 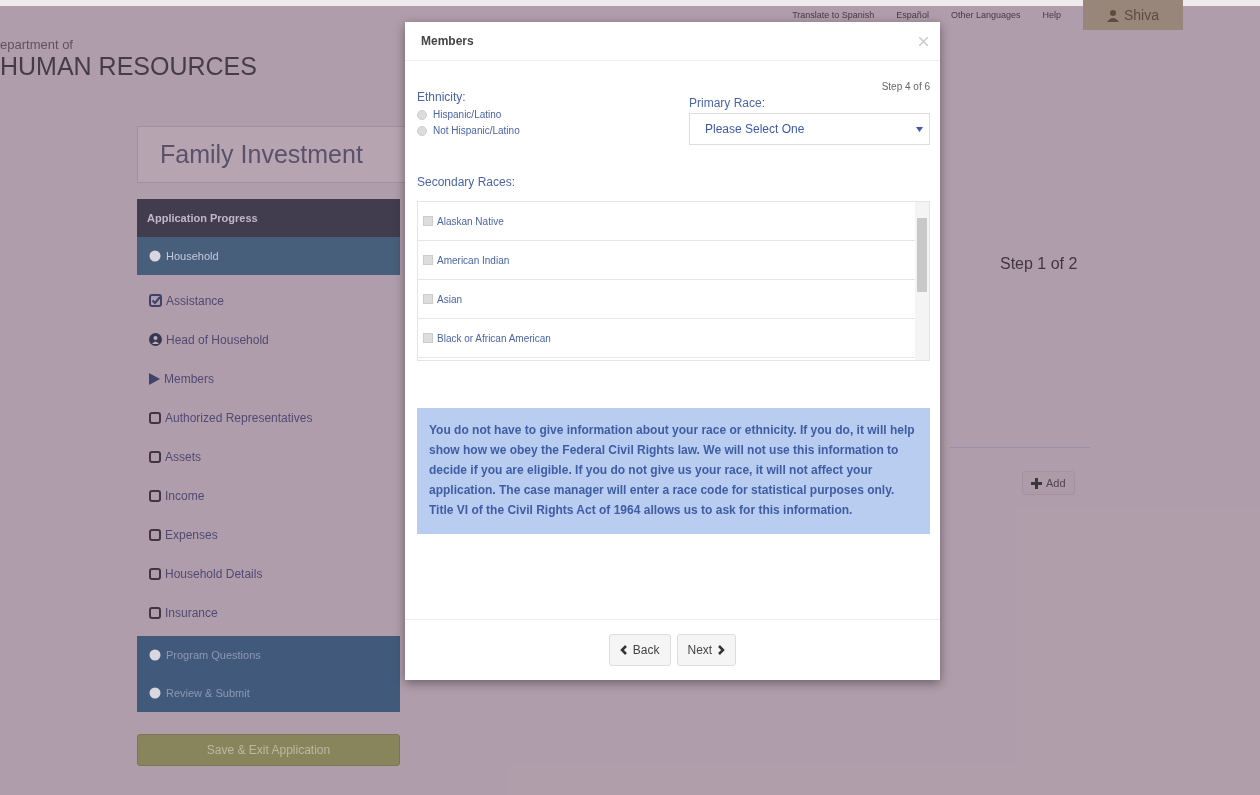 What do you see at coordinates (985, 15) in the screenshot?
I see `nav-link: Other Languages` at bounding box center [985, 15].